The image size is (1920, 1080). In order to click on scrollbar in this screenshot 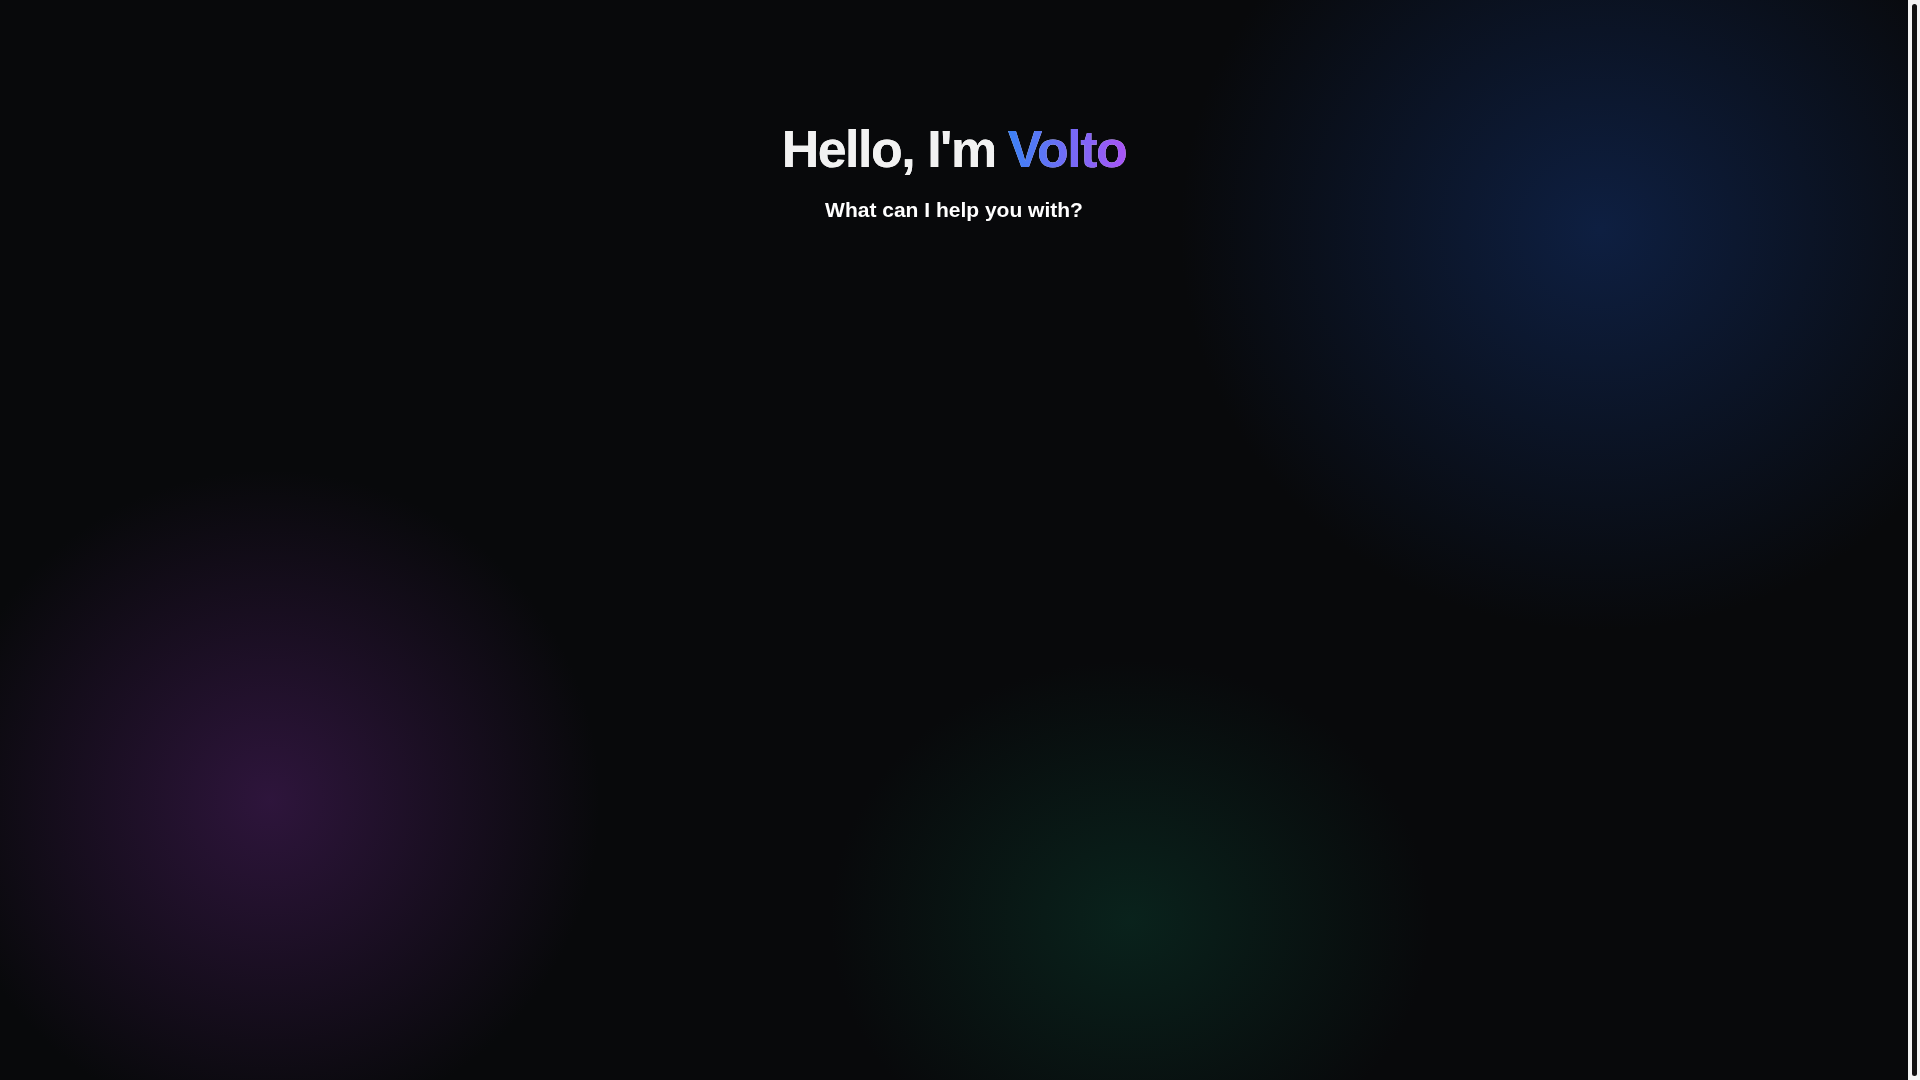, I will do `click(1914, 540)`.